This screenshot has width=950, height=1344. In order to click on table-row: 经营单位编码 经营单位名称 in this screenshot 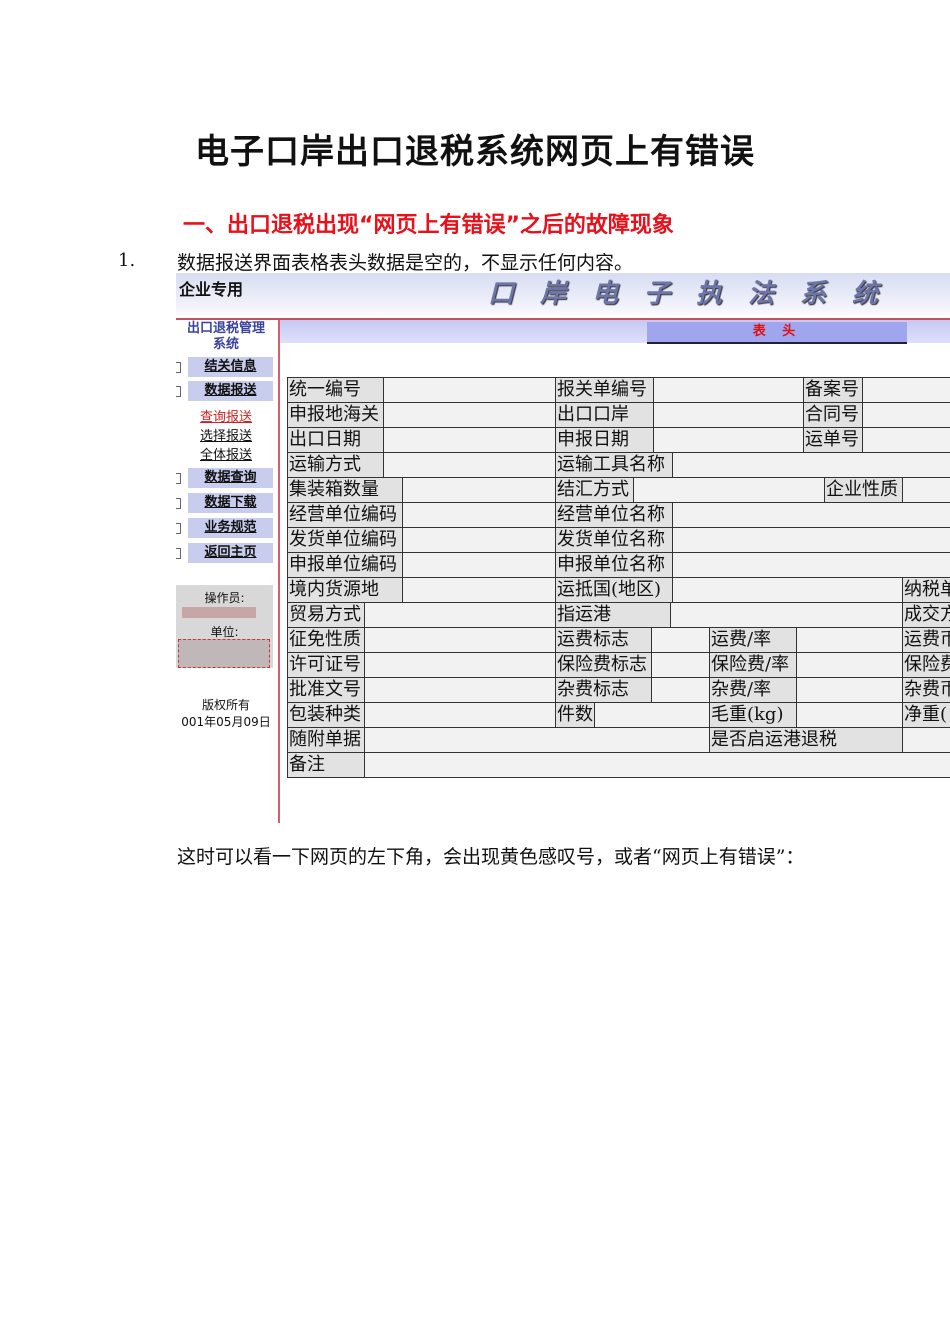, I will do `click(618, 515)`.